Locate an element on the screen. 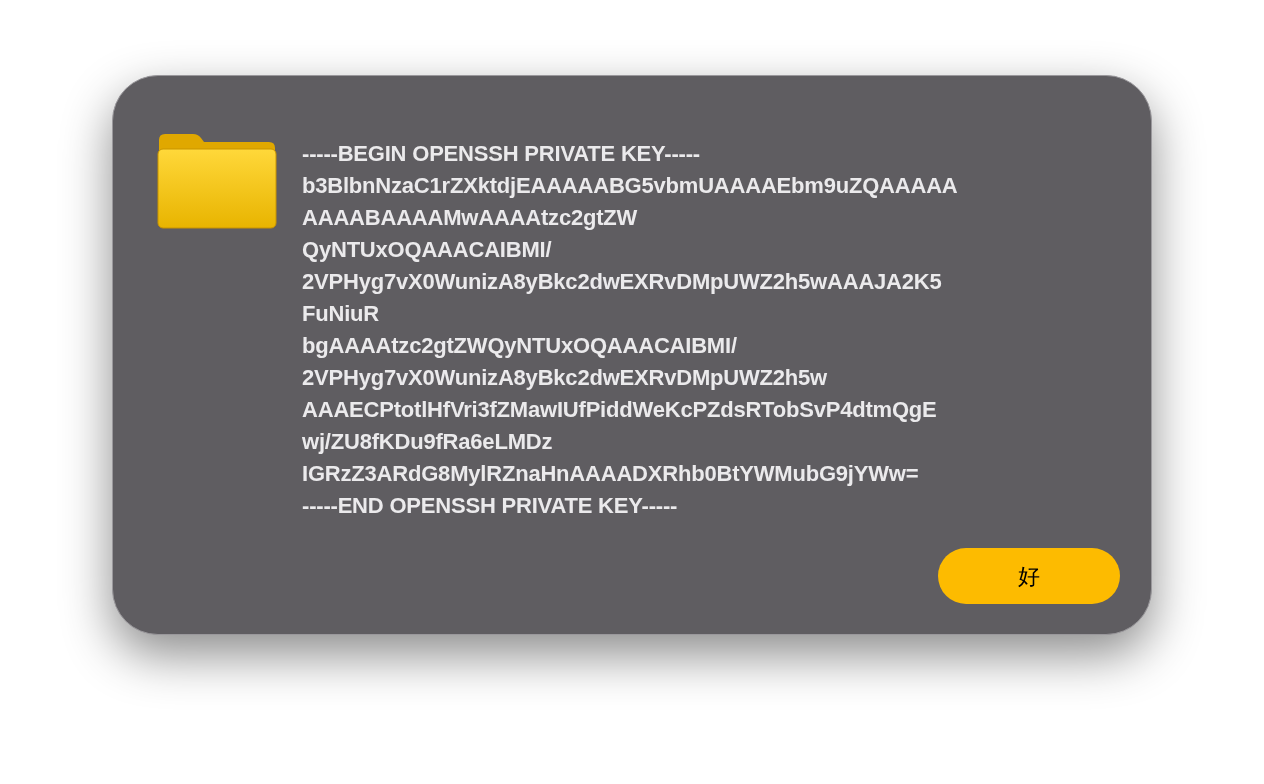 Image resolution: width=1264 pixels, height=784 pixels. ok-button: 好 is located at coordinates (1029, 576).